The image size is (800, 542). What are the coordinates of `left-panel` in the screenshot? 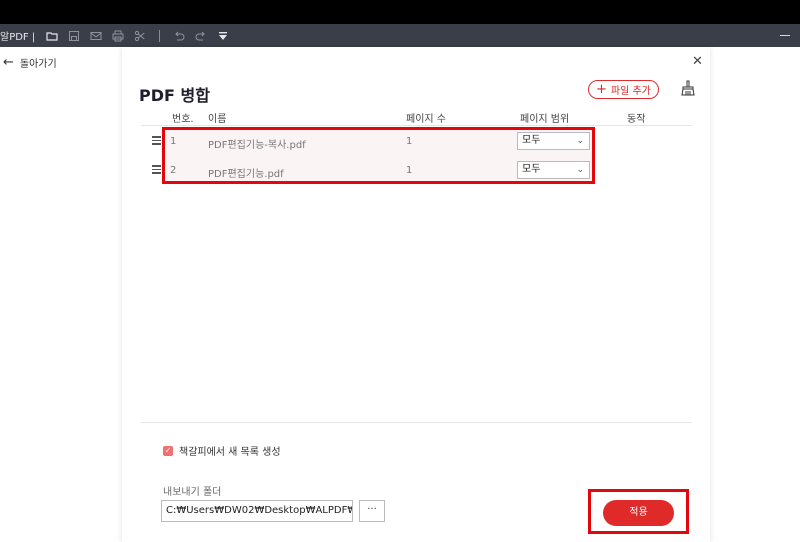 It's located at (61, 294).